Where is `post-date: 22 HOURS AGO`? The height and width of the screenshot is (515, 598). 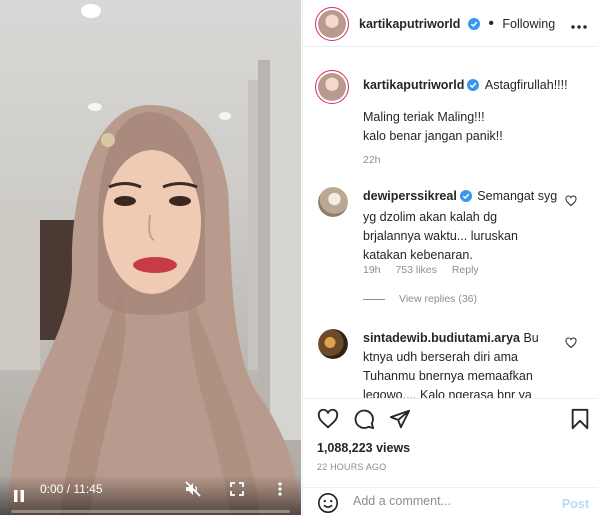 post-date: 22 HOURS AGO is located at coordinates (352, 467).